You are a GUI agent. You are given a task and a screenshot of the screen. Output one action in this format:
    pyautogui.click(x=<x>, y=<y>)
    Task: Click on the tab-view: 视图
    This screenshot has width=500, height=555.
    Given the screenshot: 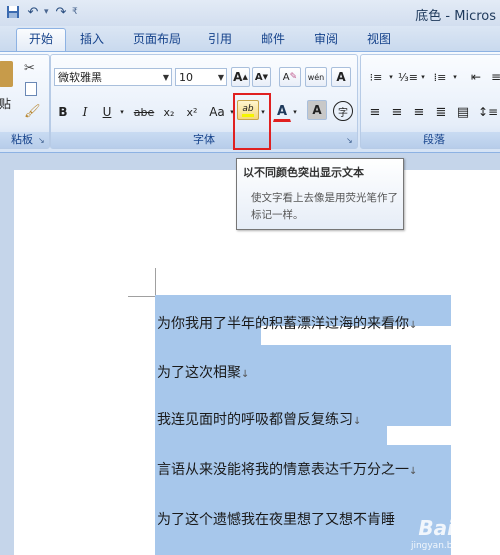 What is the action you would take?
    pyautogui.click(x=379, y=38)
    